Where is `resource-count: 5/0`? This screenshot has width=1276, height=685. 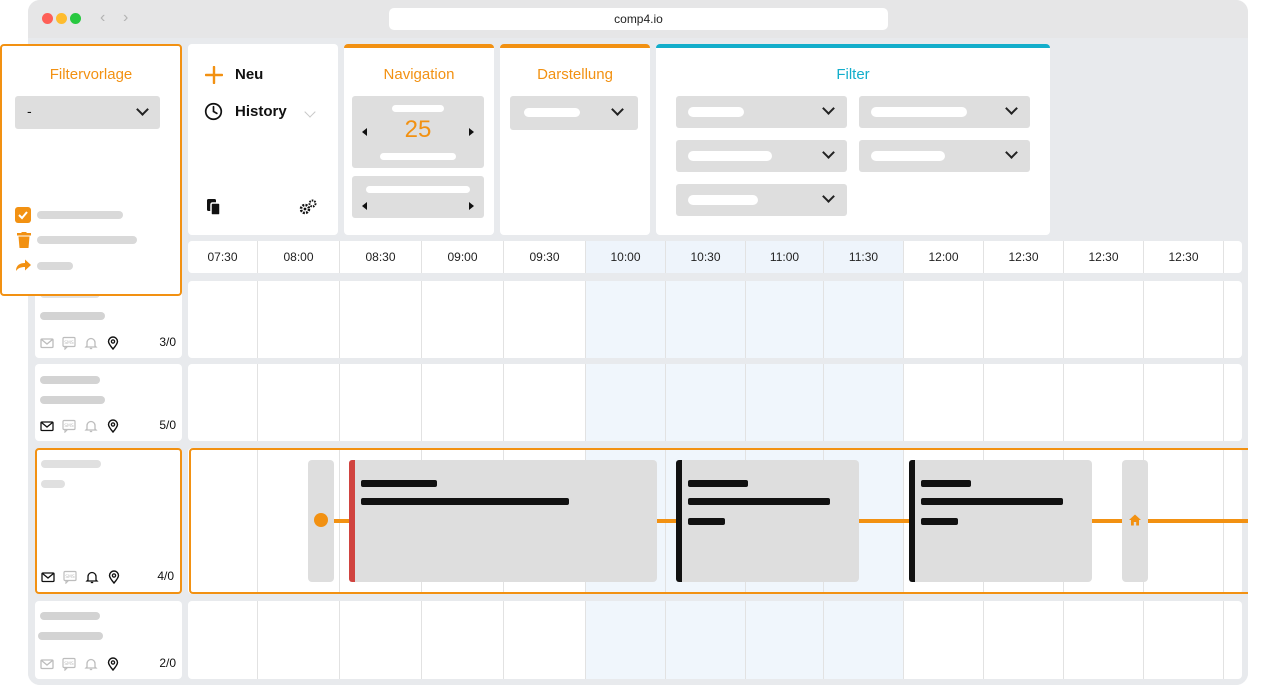 resource-count: 5/0 is located at coordinates (167, 425).